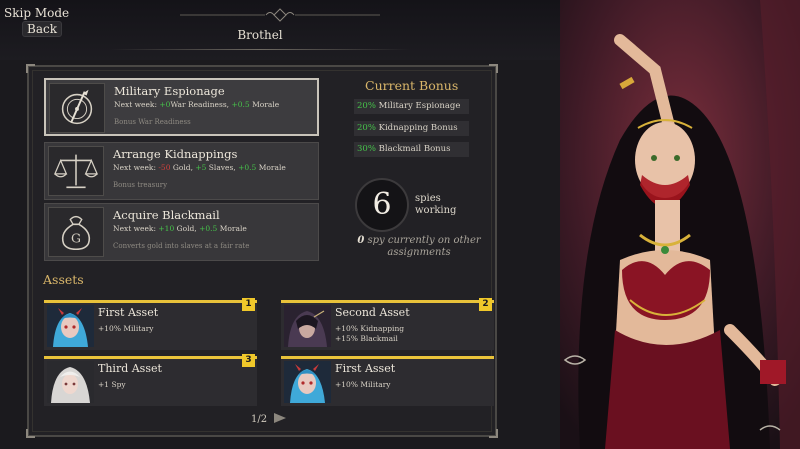 This screenshot has width=800, height=449. I want to click on svg-text: G, so click(76, 238).